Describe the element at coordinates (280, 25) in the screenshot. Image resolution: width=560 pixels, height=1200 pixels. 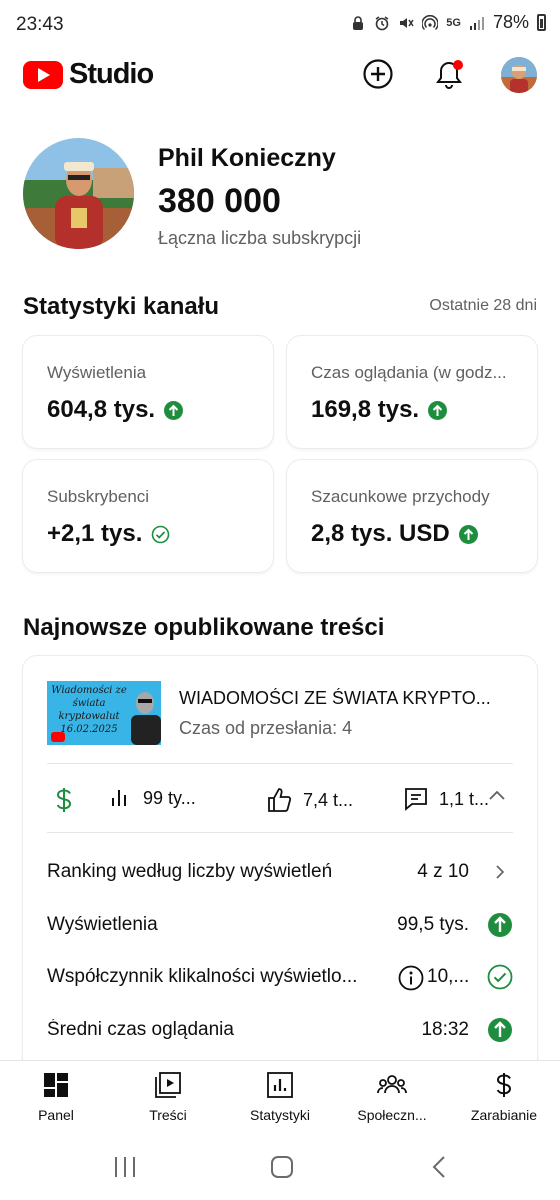
I see `status-bar: 23:43 5G 78%` at that location.